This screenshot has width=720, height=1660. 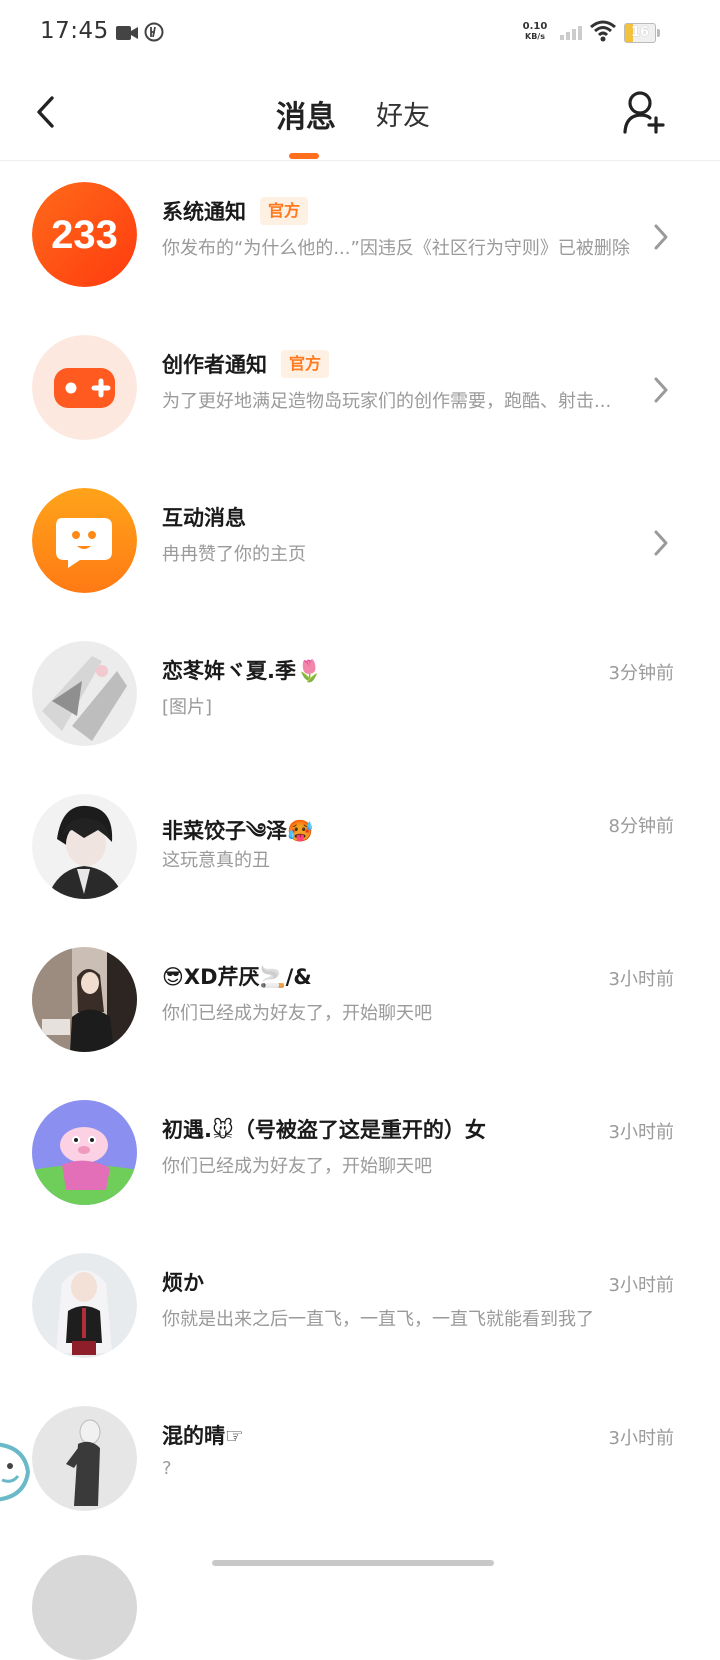 What do you see at coordinates (641, 826) in the screenshot?
I see `conversation-time: 8分钟前` at bounding box center [641, 826].